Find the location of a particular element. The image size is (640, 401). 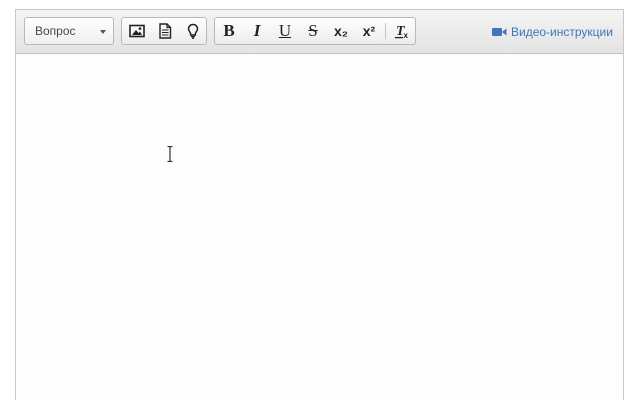

format-select: Вопрос is located at coordinates (69, 31).